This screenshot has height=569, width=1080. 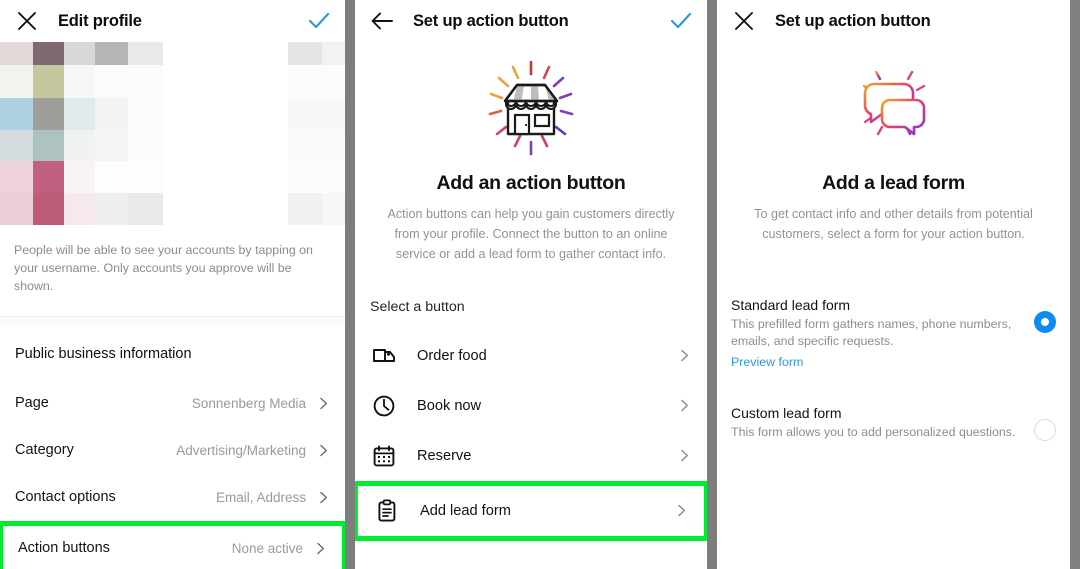 I want to click on option-title: Custom lead form, so click(x=786, y=413).